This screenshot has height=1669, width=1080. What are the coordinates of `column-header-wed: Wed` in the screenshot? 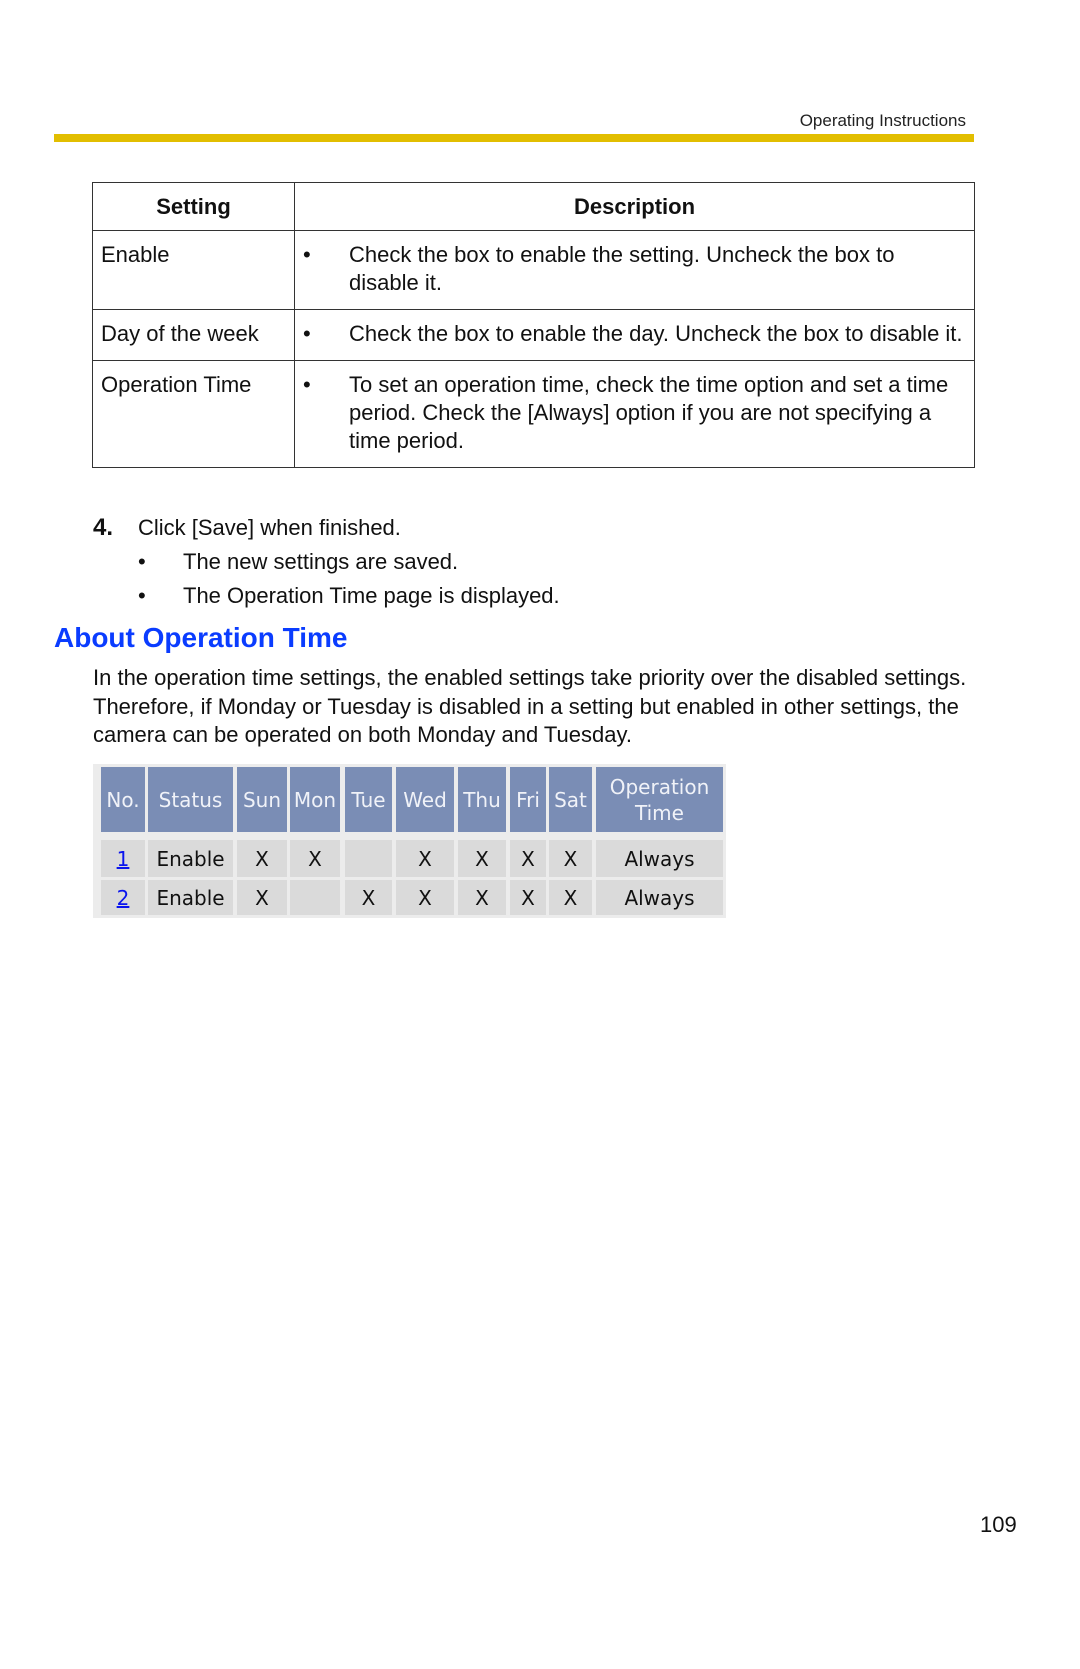 It's located at (425, 799).